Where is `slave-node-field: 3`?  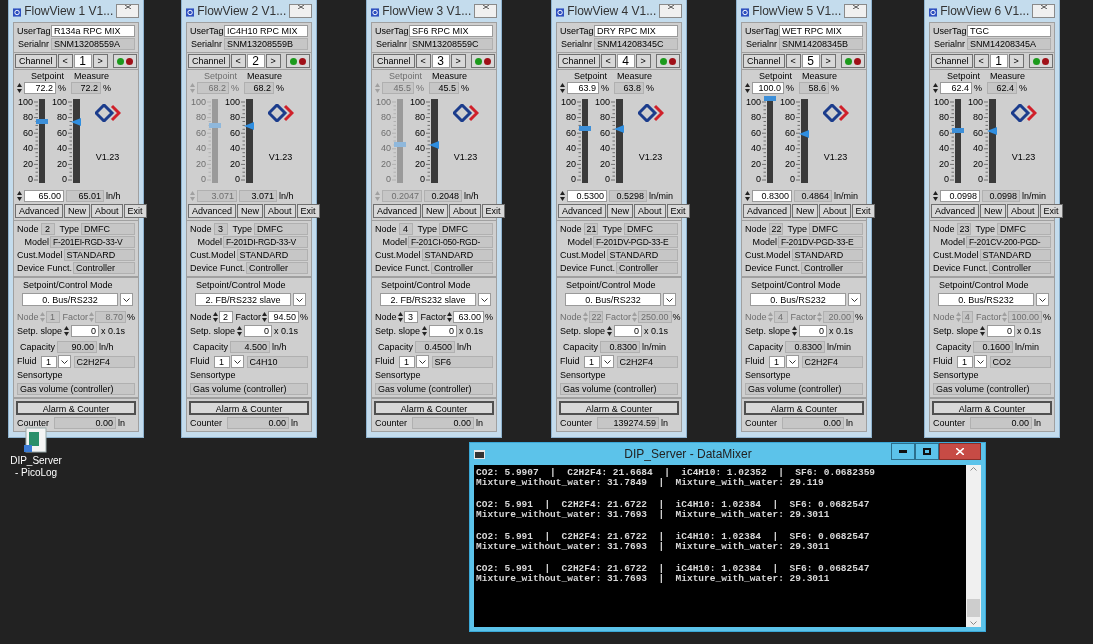
slave-node-field: 3 is located at coordinates (410, 317).